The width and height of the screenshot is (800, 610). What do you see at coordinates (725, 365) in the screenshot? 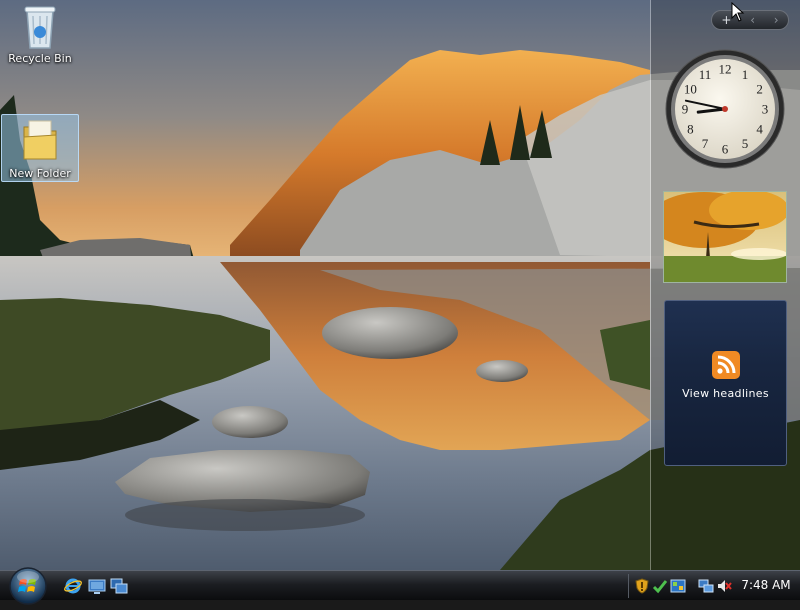
I see `rss-feed-icon` at bounding box center [725, 365].